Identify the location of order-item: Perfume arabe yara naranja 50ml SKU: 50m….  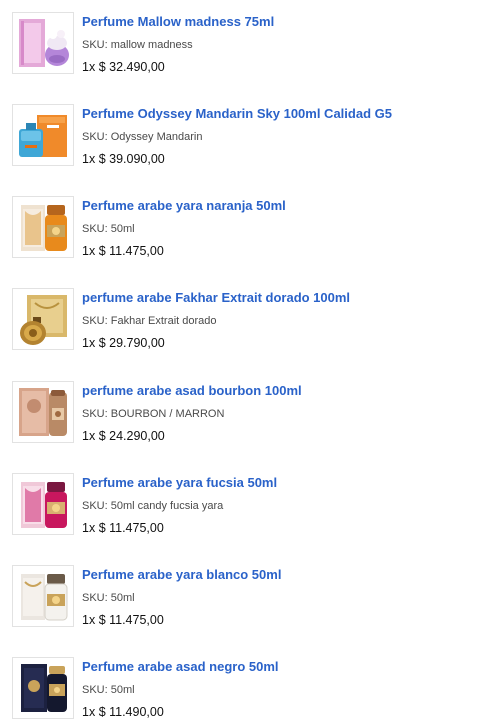
(242, 228).